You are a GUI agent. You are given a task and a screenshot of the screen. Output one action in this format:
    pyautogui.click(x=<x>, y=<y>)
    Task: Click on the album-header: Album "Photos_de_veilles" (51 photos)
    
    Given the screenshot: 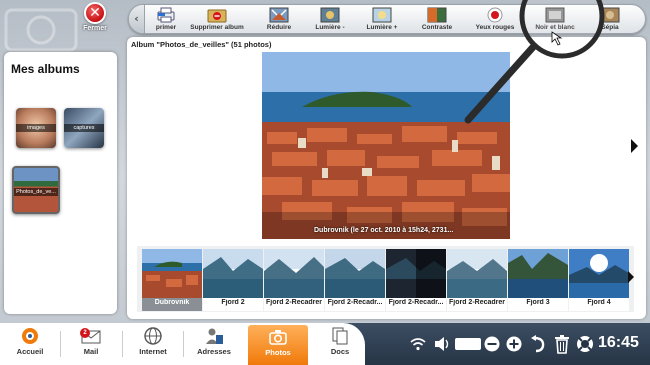 What is the action you would take?
    pyautogui.click(x=201, y=44)
    